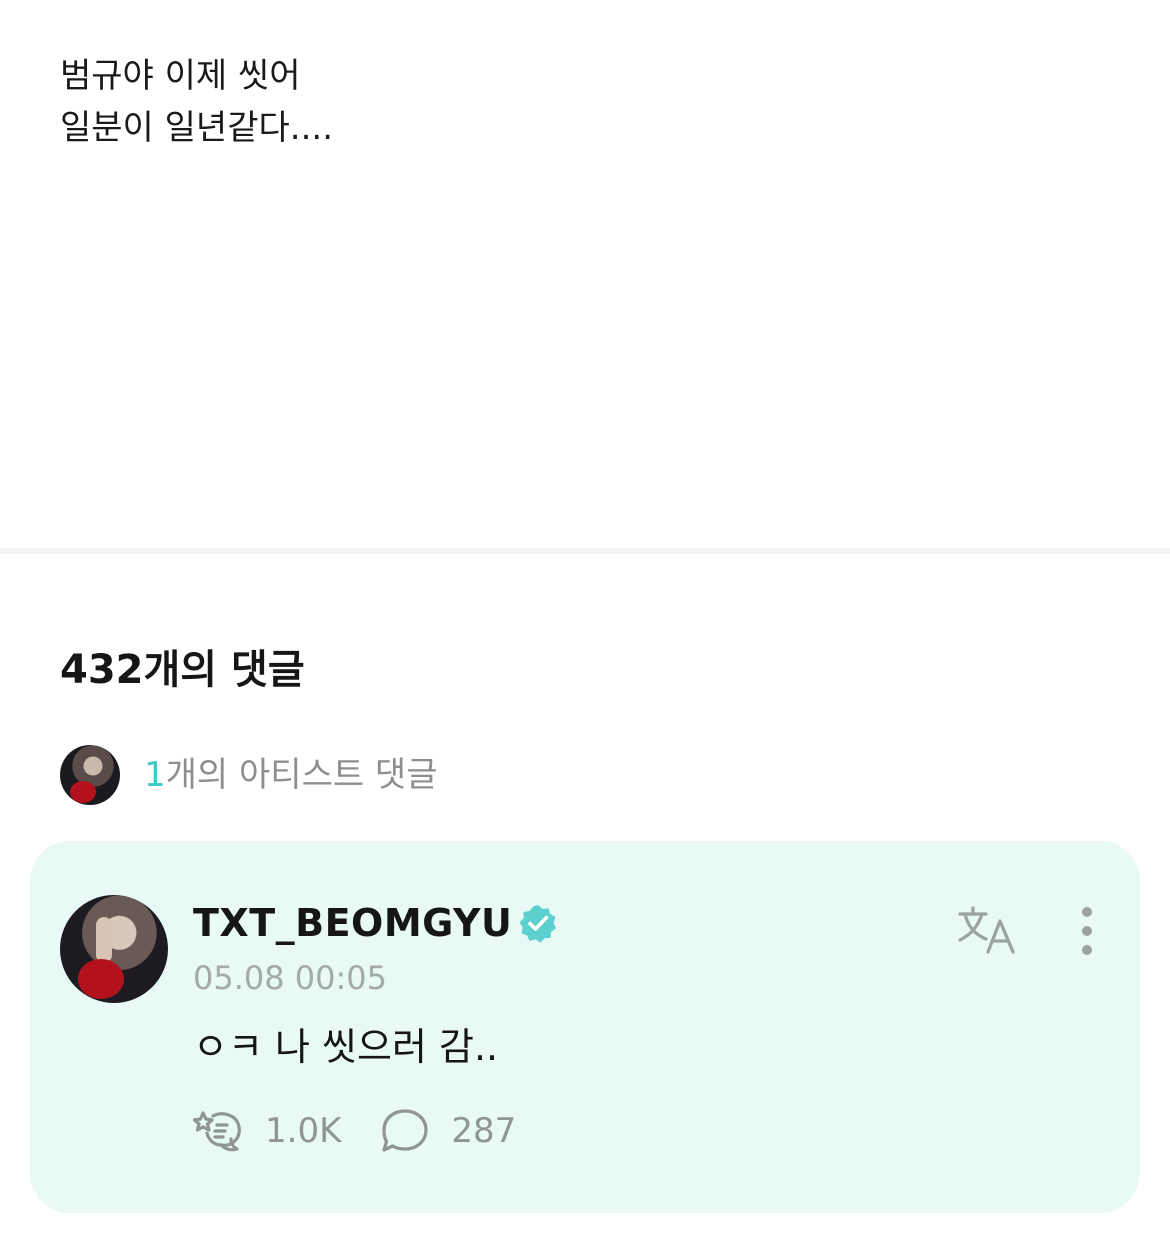  Describe the element at coordinates (180, 76) in the screenshot. I see `post-text-line: 범규야 이제 씻어` at that location.